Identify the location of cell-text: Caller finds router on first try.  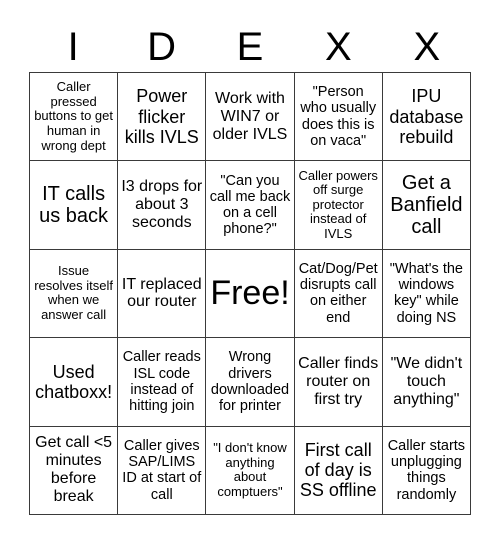
(338, 381).